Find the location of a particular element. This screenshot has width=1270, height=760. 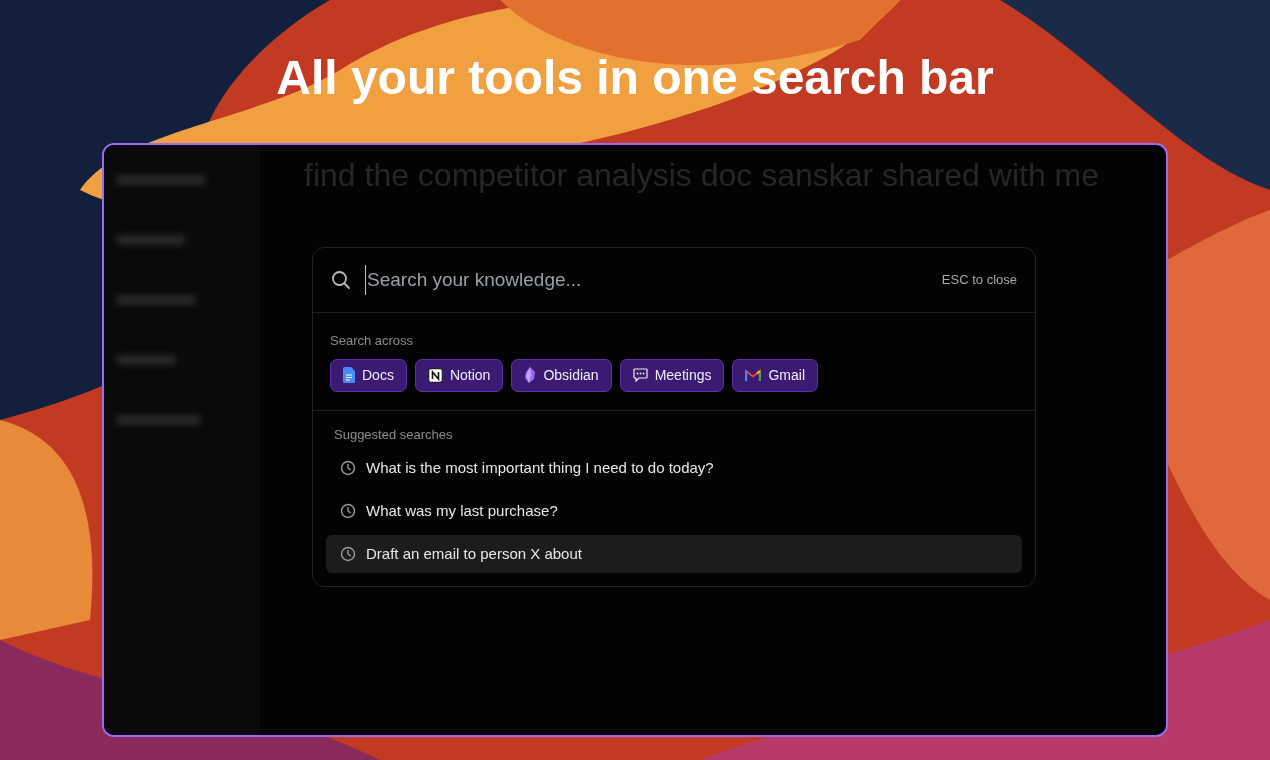

headline: All your tools in one search bar is located at coordinates (635, 78).